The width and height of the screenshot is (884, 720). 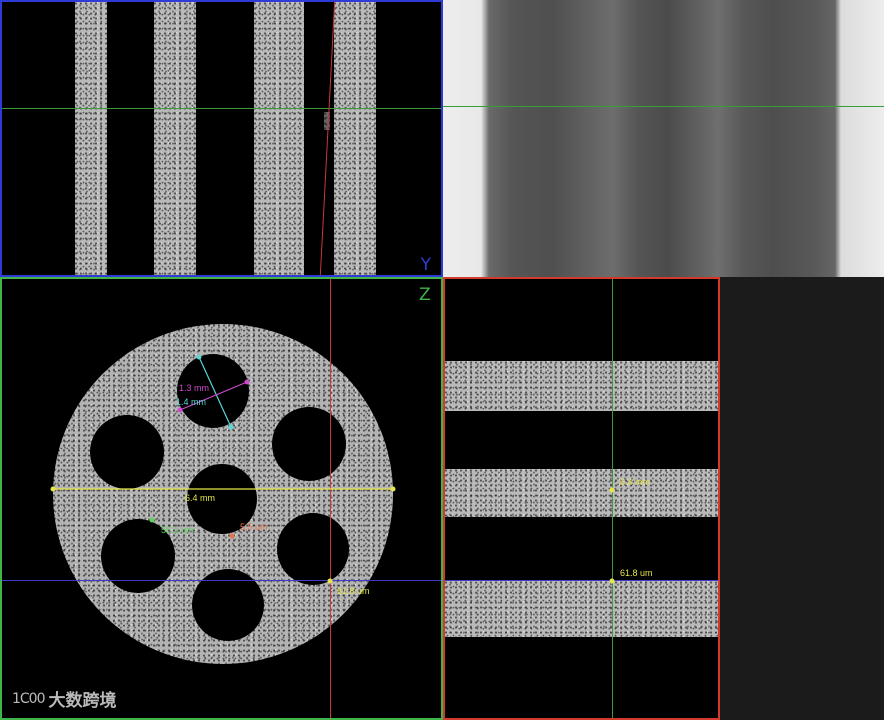 What do you see at coordinates (200, 498) in the screenshot?
I see `diameter-label: 6.4 mm` at bounding box center [200, 498].